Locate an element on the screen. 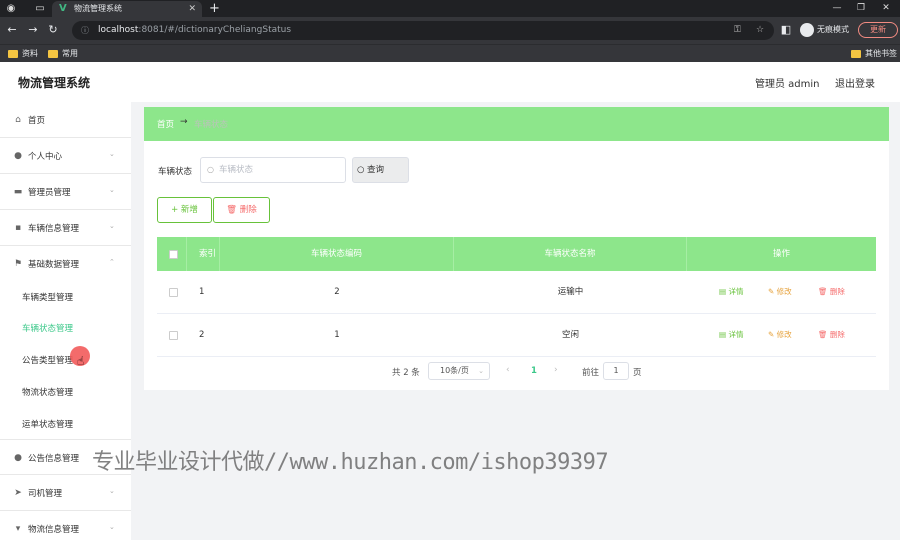 This screenshot has width=900, height=540. other-bookmarks: 其他书签 is located at coordinates (874, 54).